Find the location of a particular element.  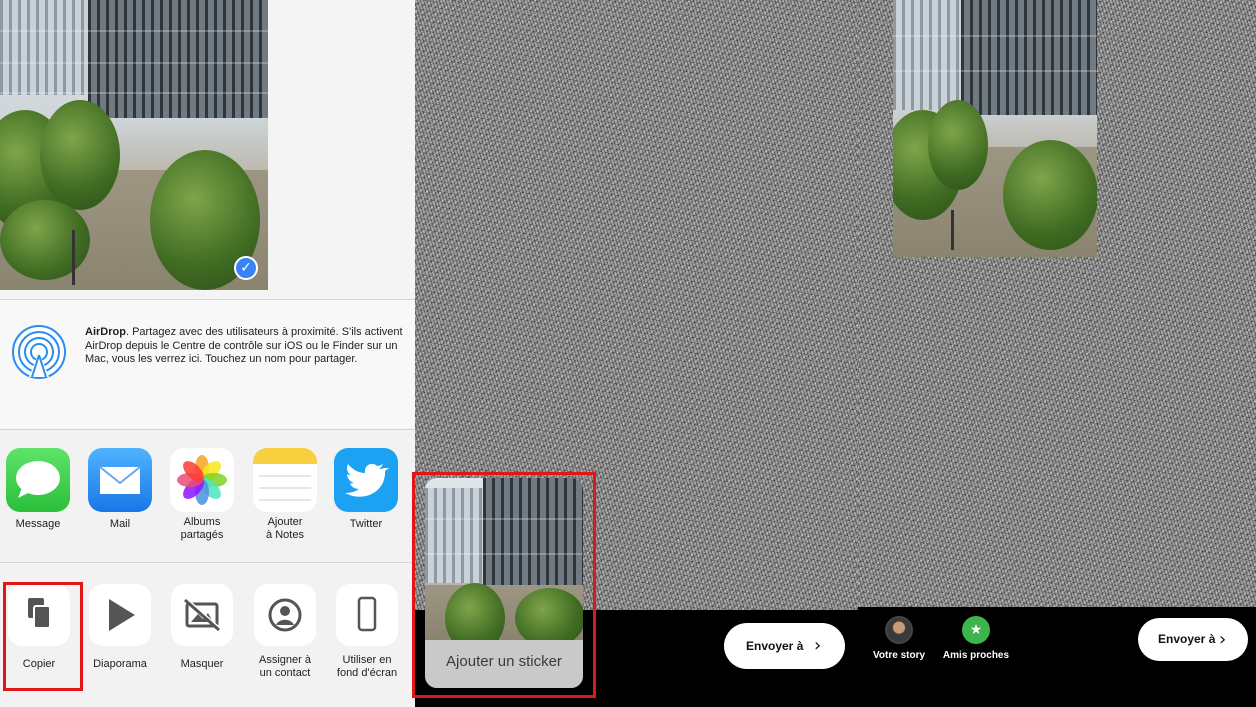

star-icon: ★ is located at coordinates (976, 630).